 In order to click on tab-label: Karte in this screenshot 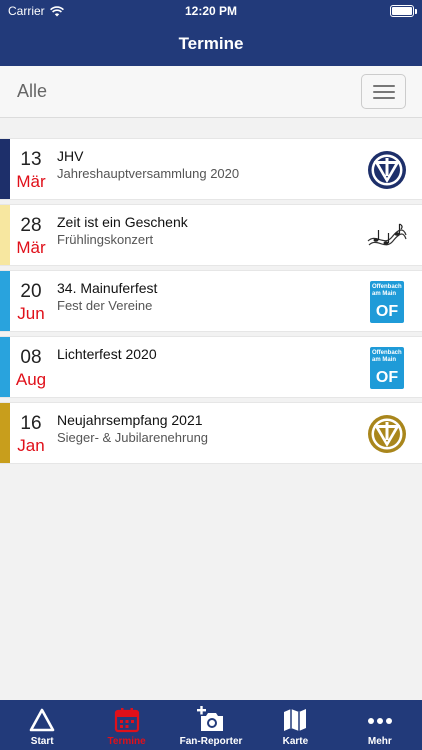, I will do `click(295, 741)`.